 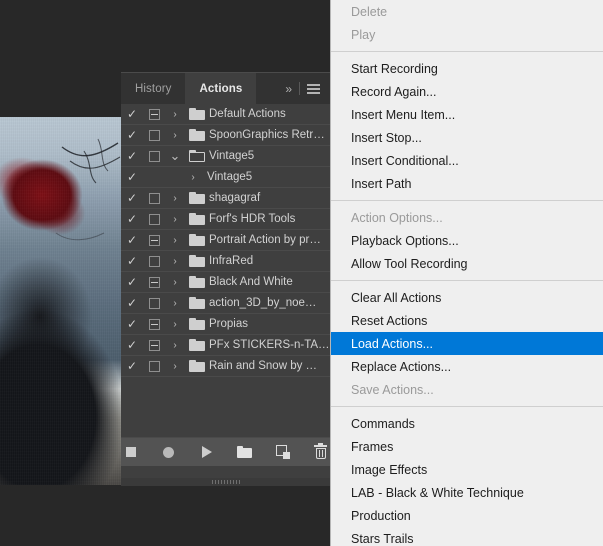 I want to click on record-button, so click(x=169, y=452).